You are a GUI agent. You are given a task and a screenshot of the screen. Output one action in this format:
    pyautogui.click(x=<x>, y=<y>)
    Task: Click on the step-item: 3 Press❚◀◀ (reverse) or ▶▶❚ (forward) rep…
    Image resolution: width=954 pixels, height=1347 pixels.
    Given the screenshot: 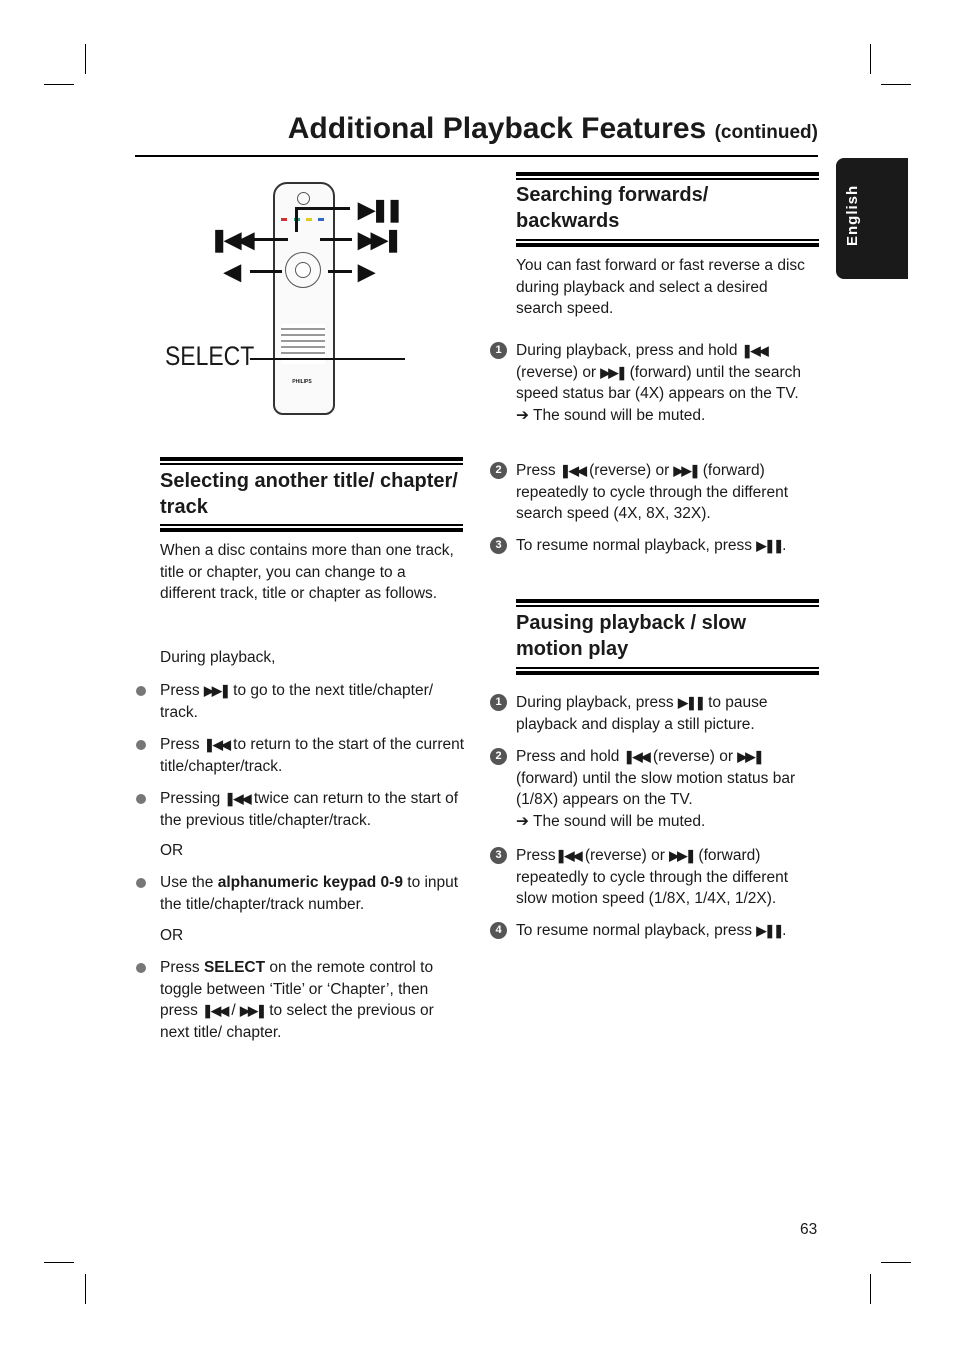 What is the action you would take?
    pyautogui.click(x=653, y=877)
    